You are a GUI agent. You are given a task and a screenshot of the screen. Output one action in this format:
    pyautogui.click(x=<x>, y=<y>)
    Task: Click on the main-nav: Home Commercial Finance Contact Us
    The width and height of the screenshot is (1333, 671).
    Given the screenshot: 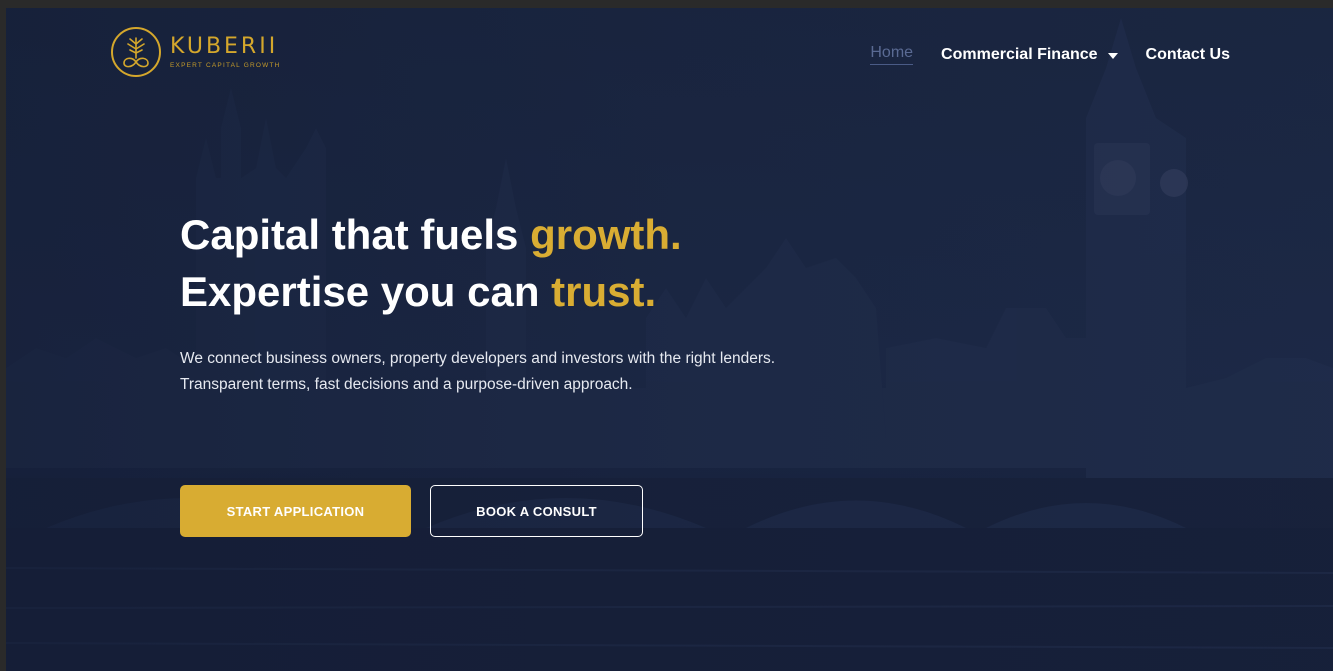 What is the action you would take?
    pyautogui.click(x=1050, y=54)
    